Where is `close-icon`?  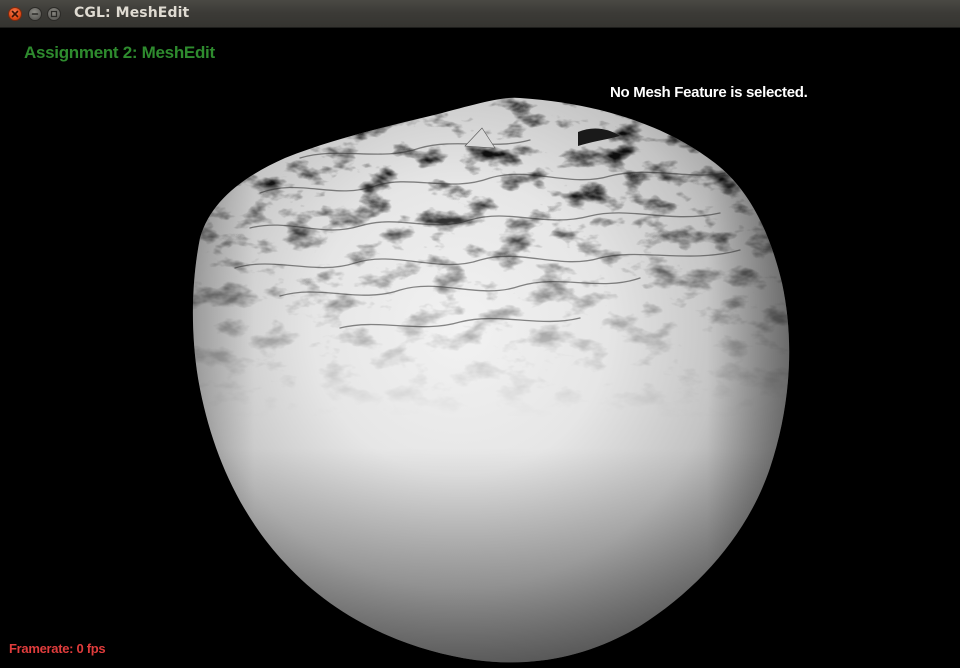 close-icon is located at coordinates (15, 14).